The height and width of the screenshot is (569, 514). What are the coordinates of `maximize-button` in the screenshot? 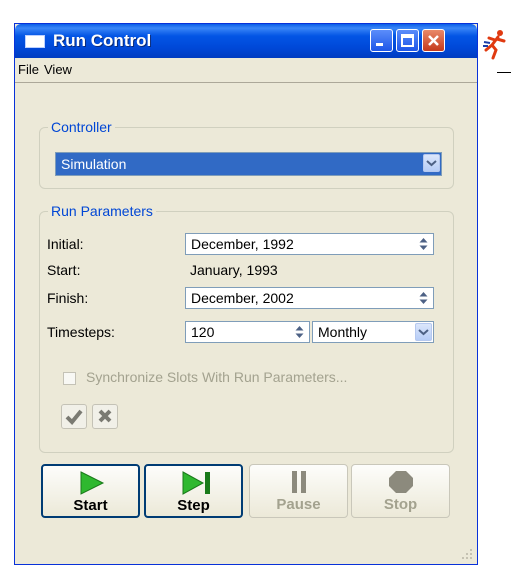 It's located at (407, 40).